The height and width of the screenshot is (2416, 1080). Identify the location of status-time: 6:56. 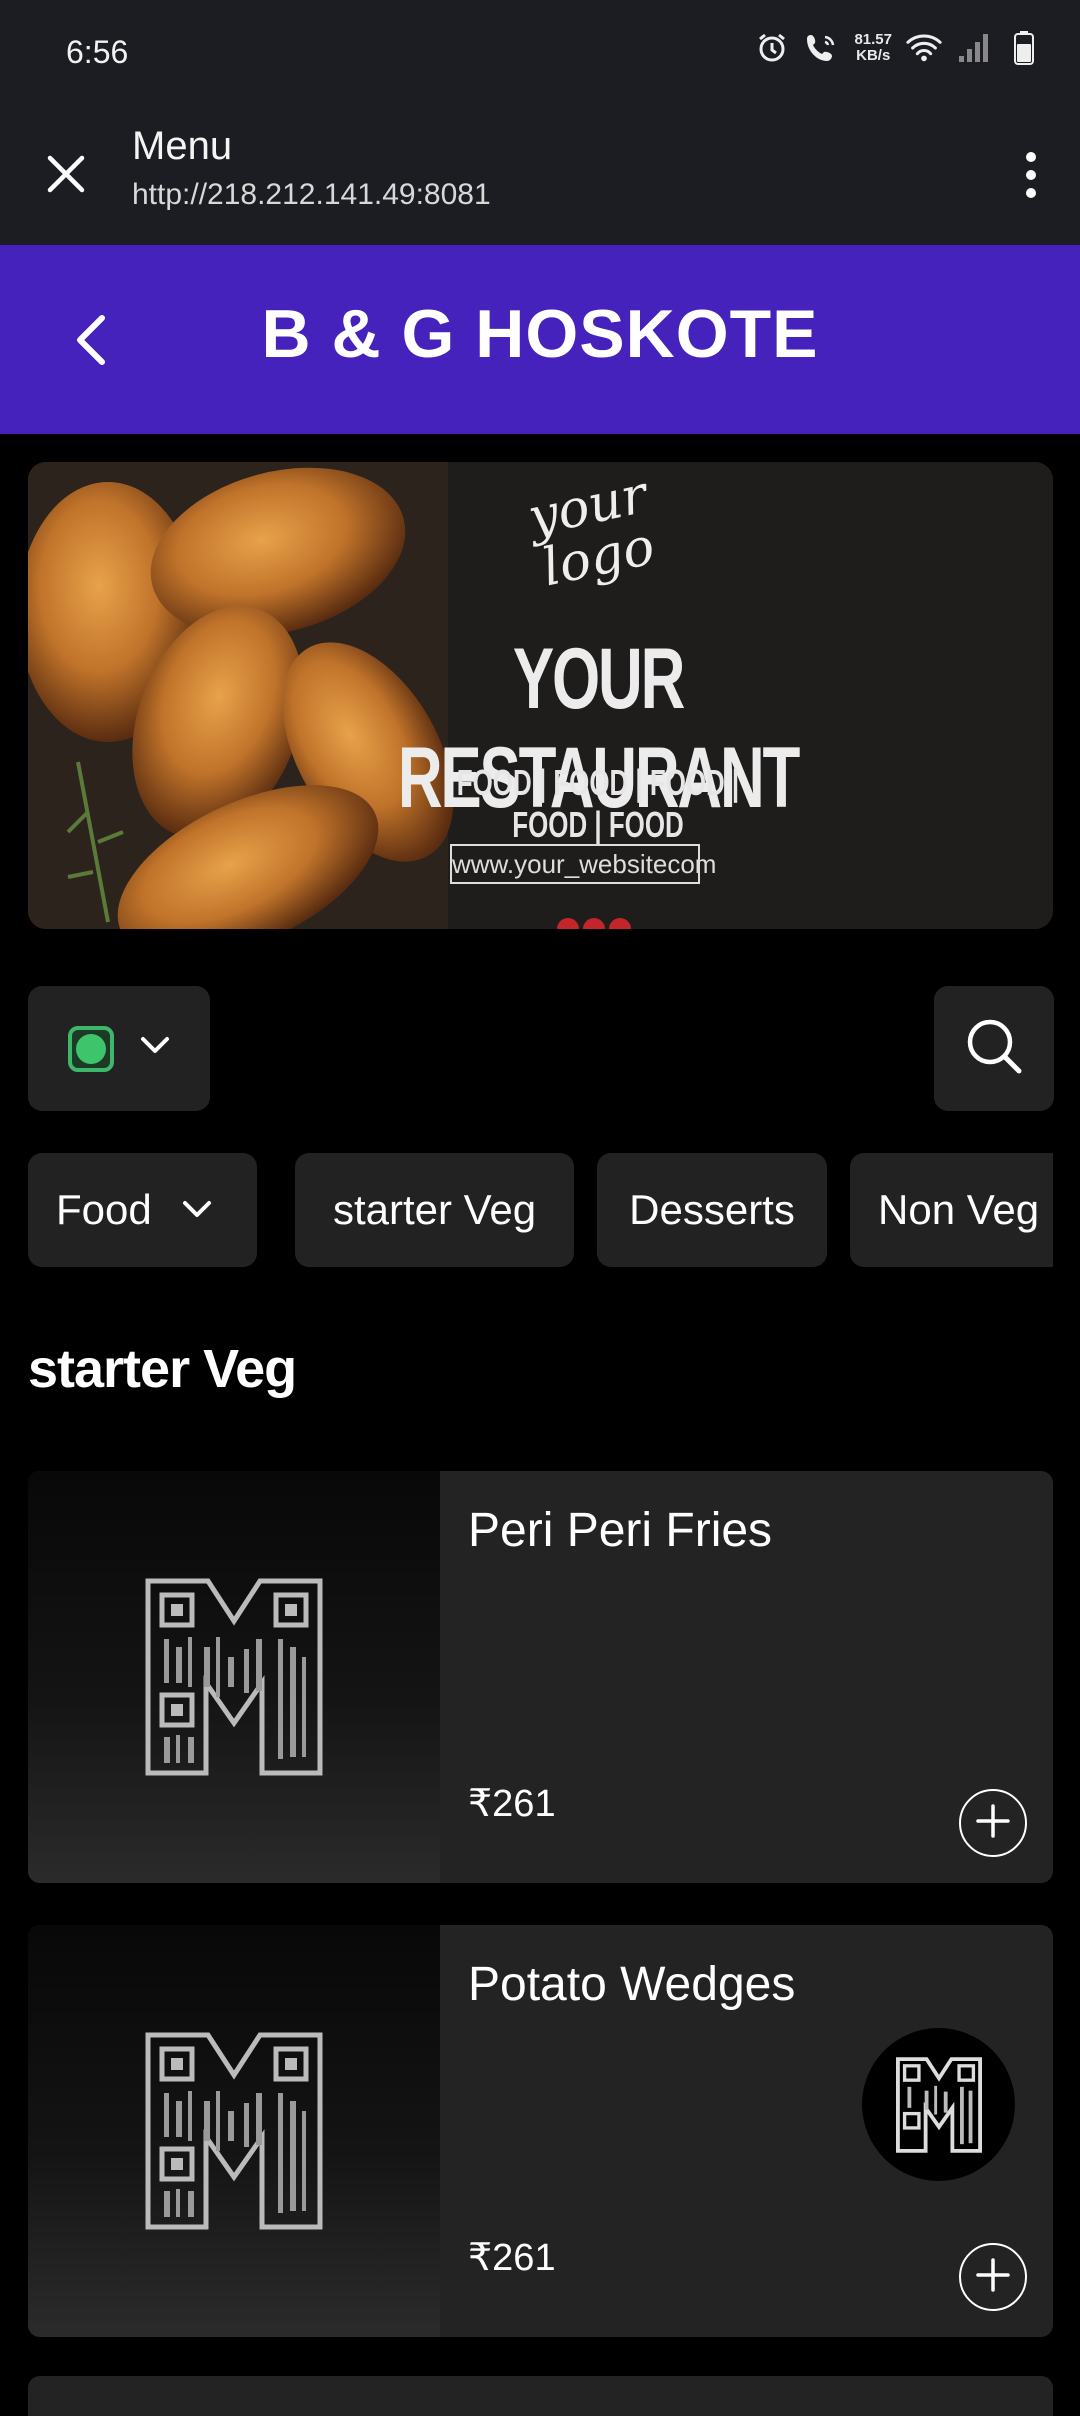
(97, 52).